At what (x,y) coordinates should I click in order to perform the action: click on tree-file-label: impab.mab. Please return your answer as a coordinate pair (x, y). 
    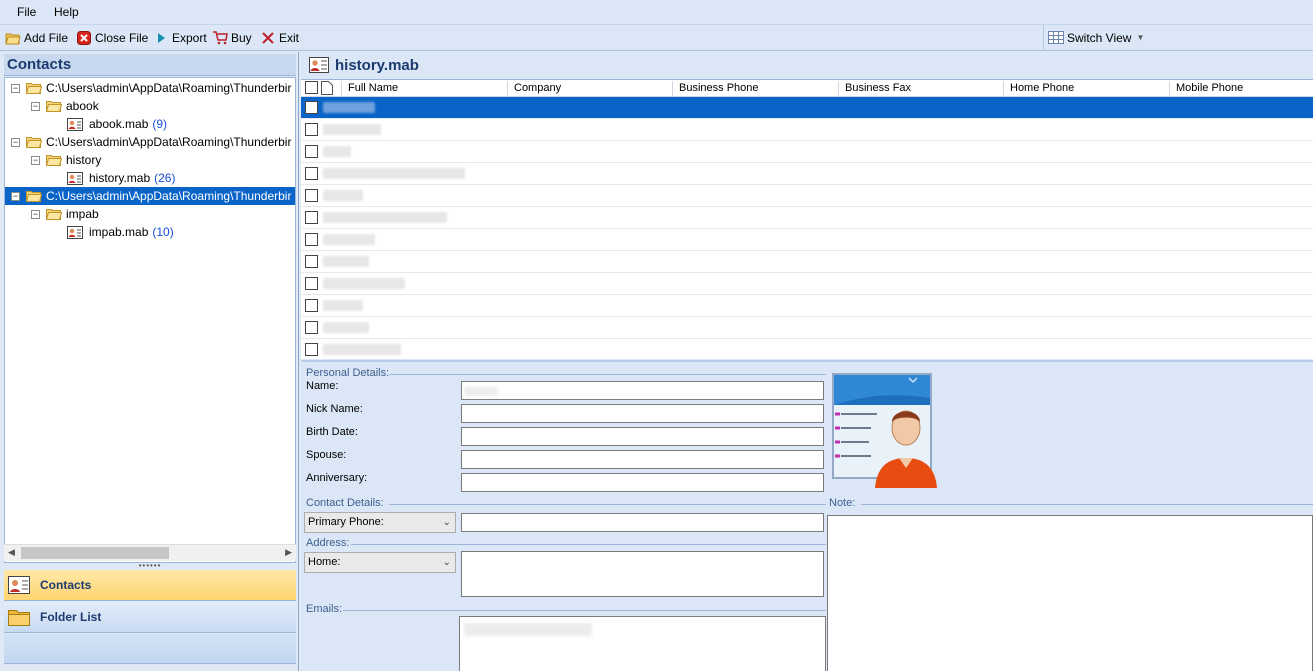
    Looking at the image, I should click on (119, 232).